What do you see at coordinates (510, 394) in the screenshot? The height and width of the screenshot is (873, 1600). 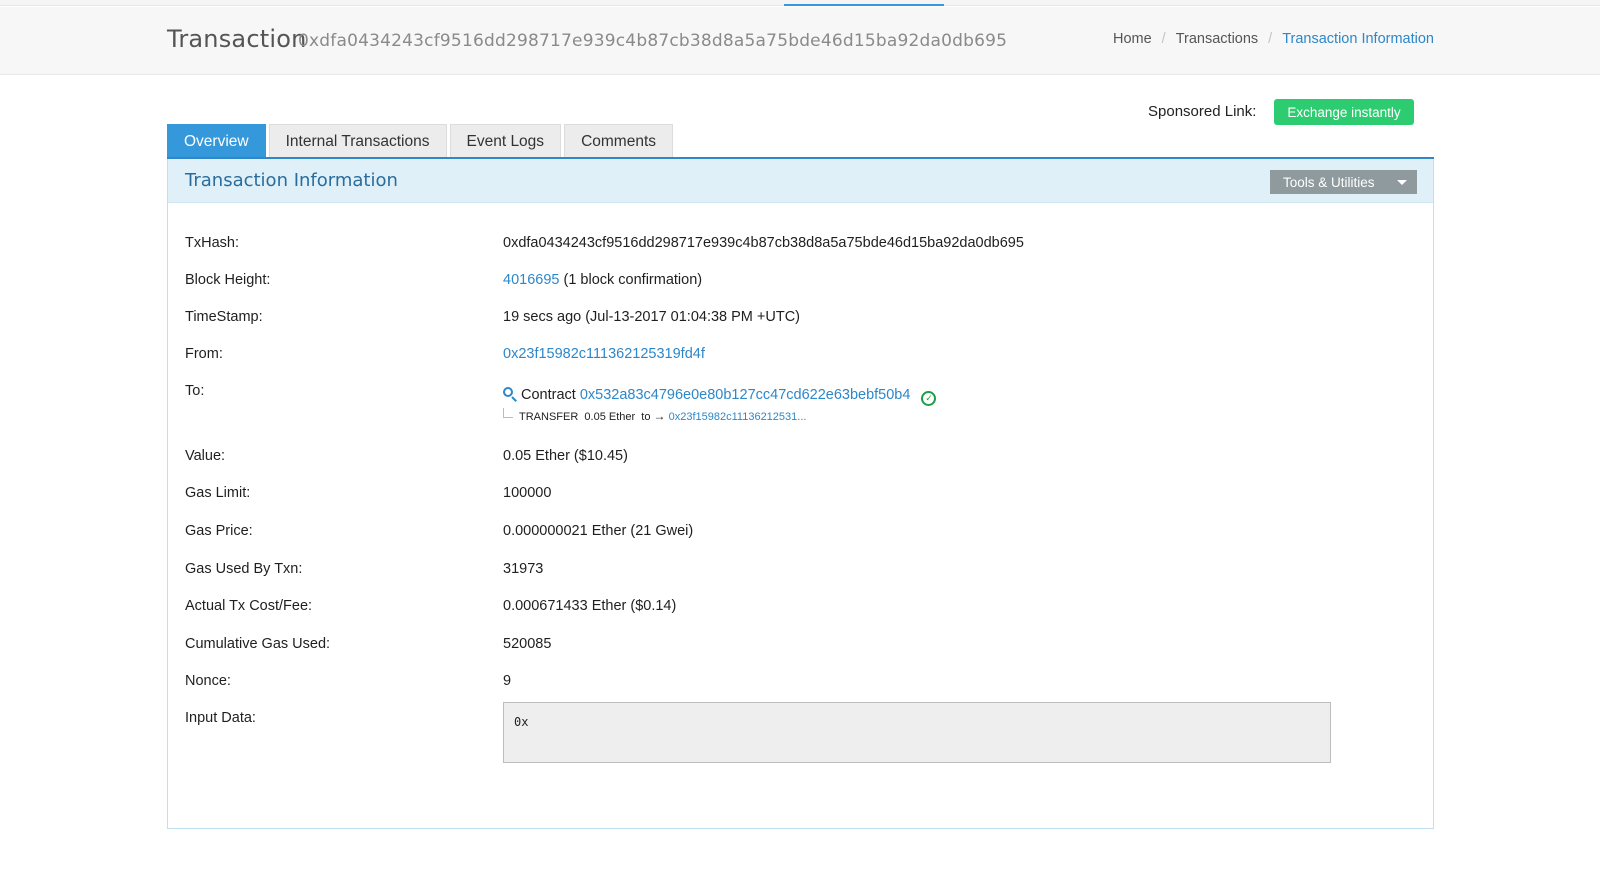 I see `magnifying-glass-icon` at bounding box center [510, 394].